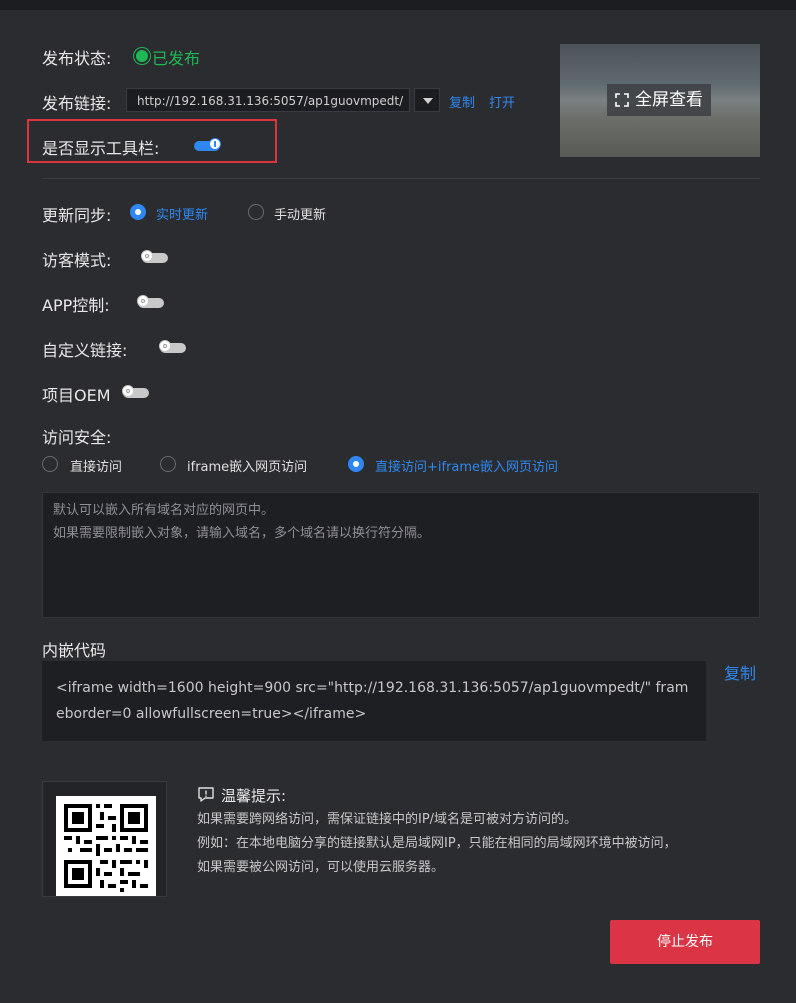  I want to click on qr-code-image, so click(106, 846).